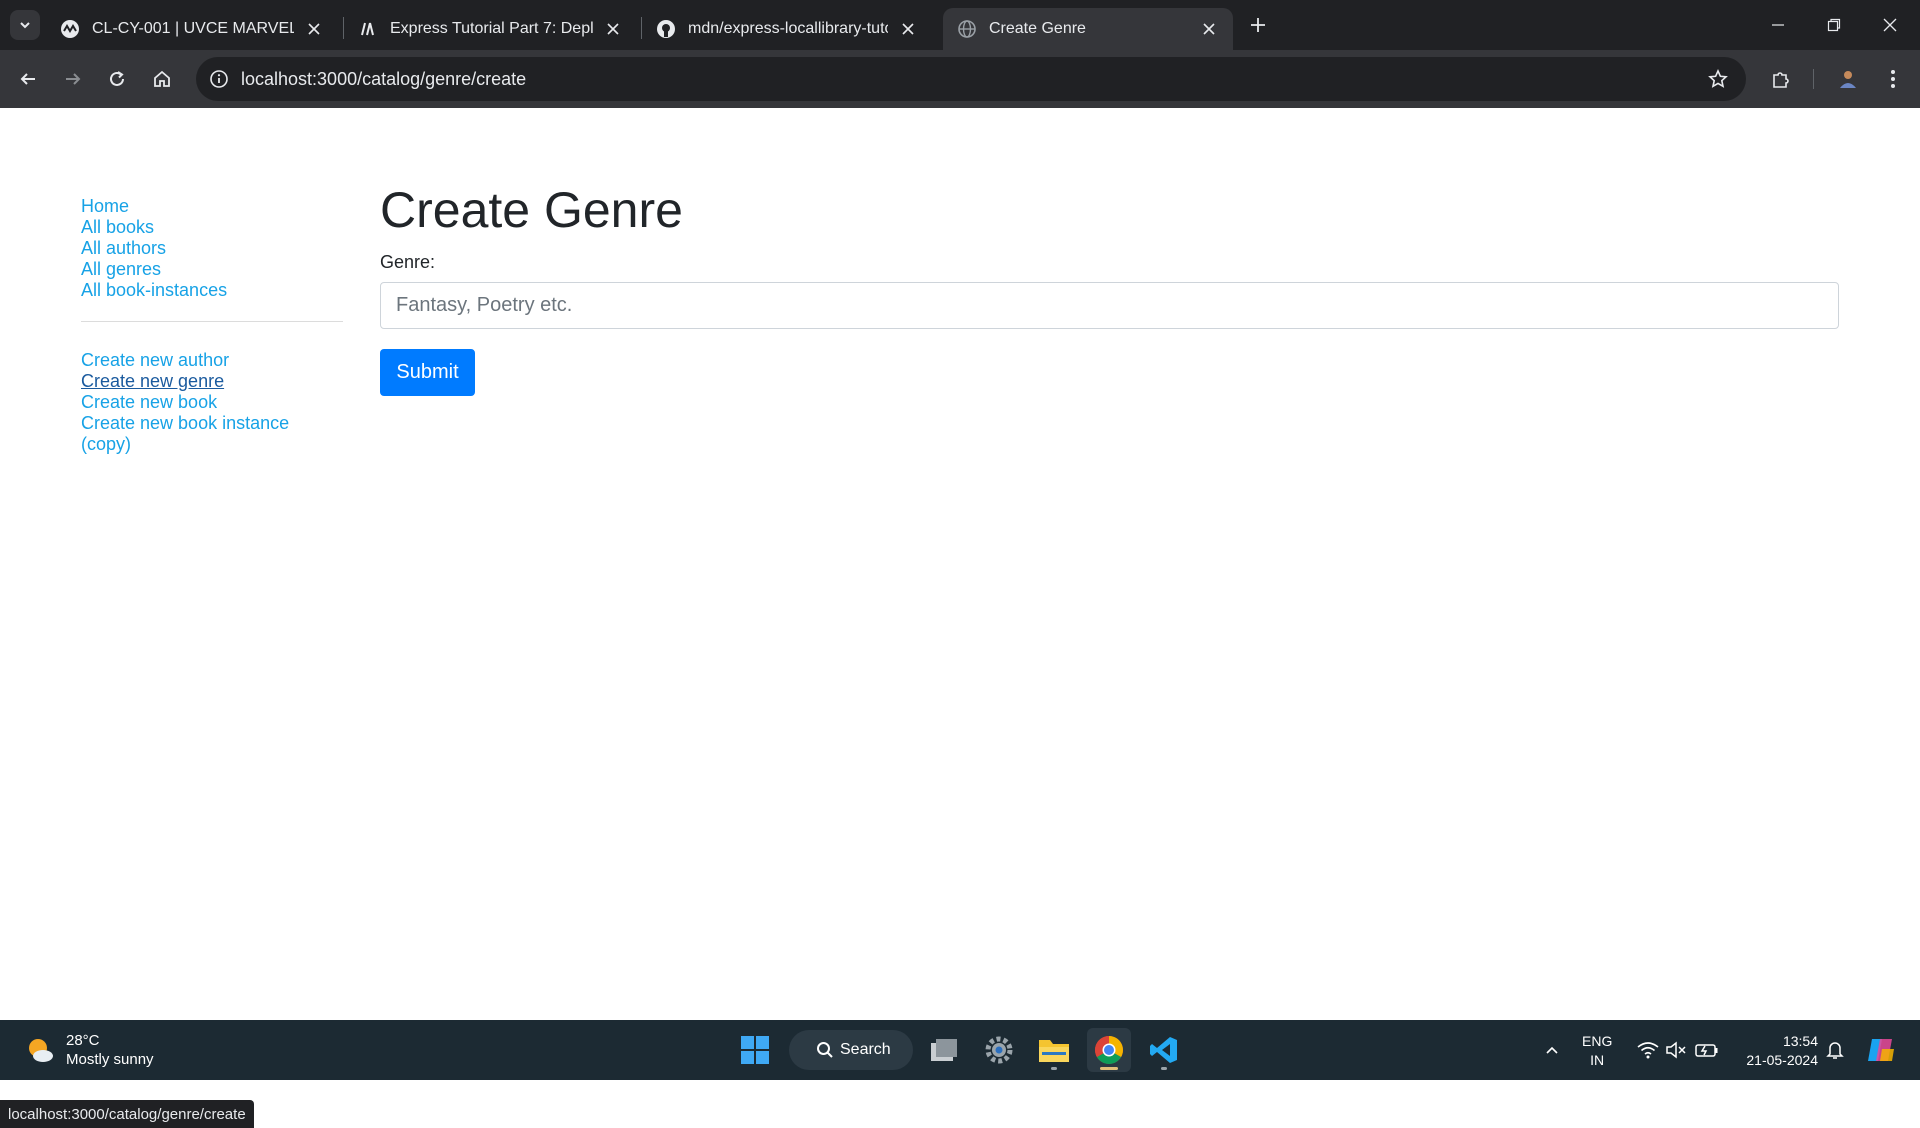  I want to click on search-icon, so click(825, 1050).